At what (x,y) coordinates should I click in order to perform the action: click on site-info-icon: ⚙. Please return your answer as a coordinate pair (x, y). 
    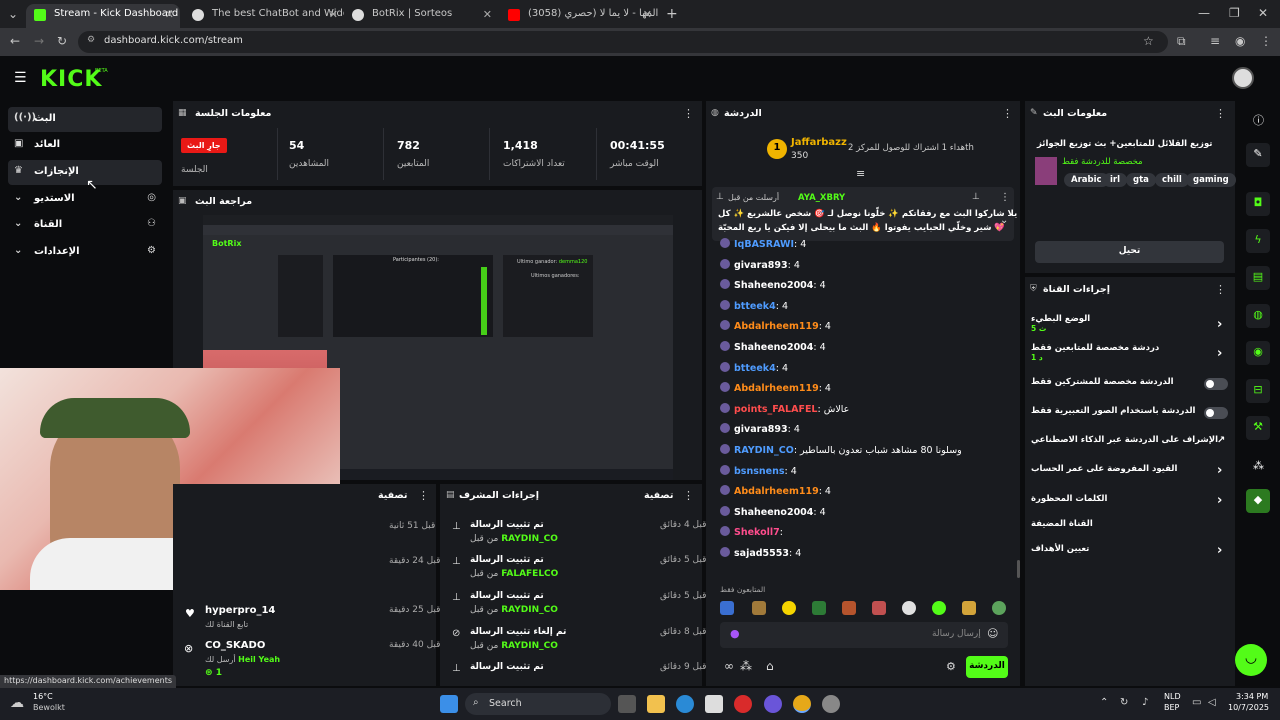
    Looking at the image, I should click on (91, 40).